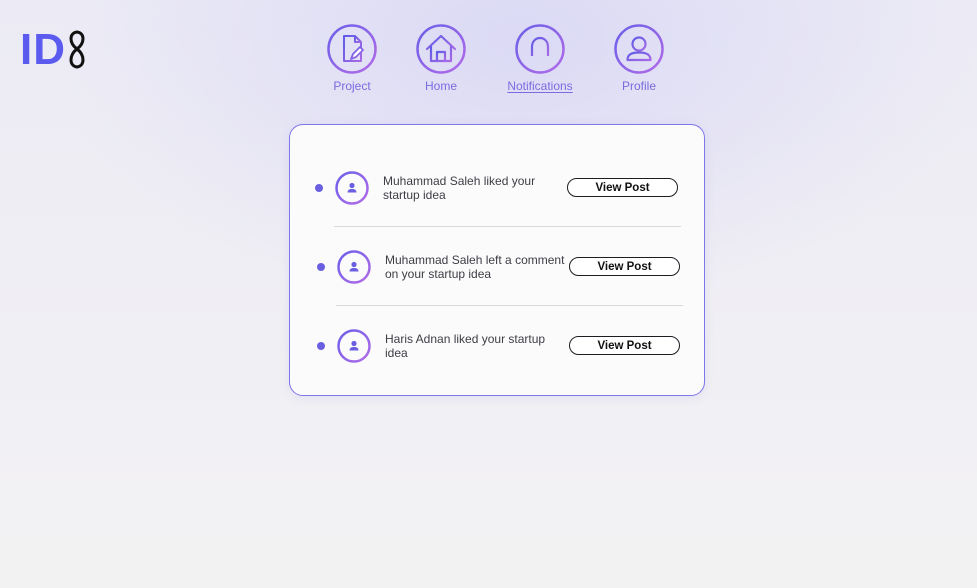 The image size is (977, 588). I want to click on notification-text: Haris Adnan liked your startup idea, so click(465, 346).